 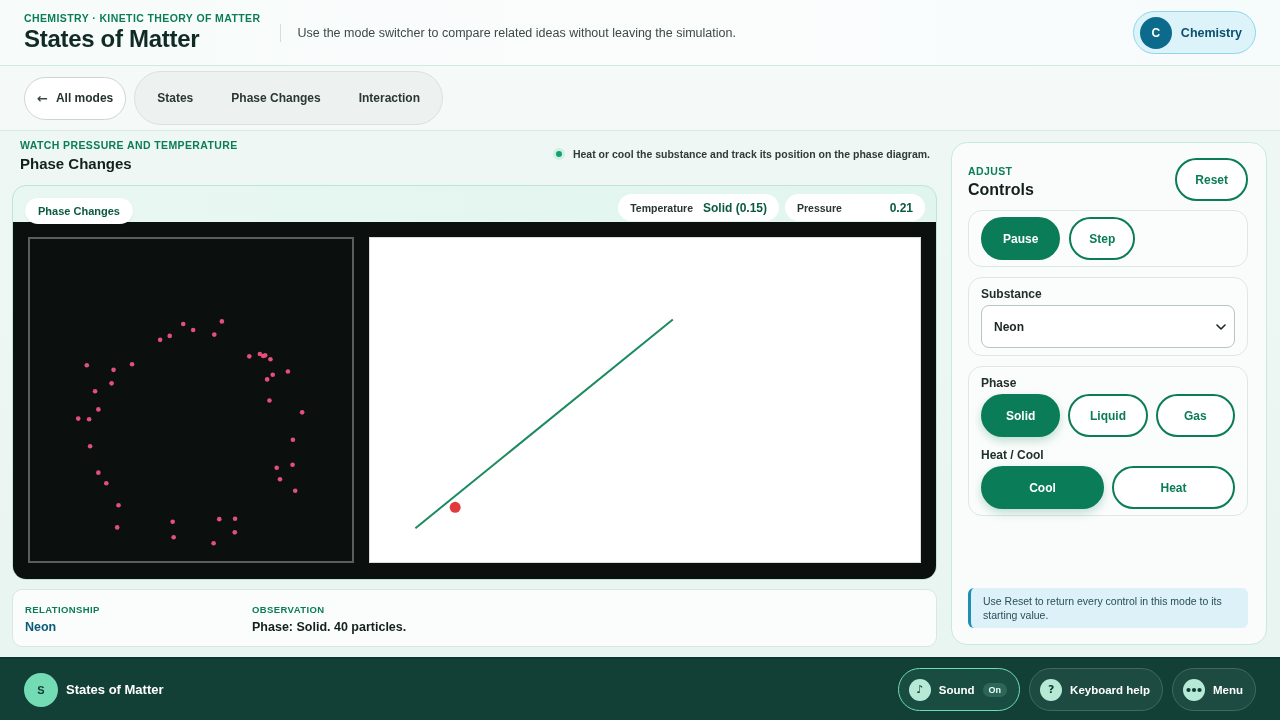 I want to click on phase-option: Solid, so click(x=1021, y=415).